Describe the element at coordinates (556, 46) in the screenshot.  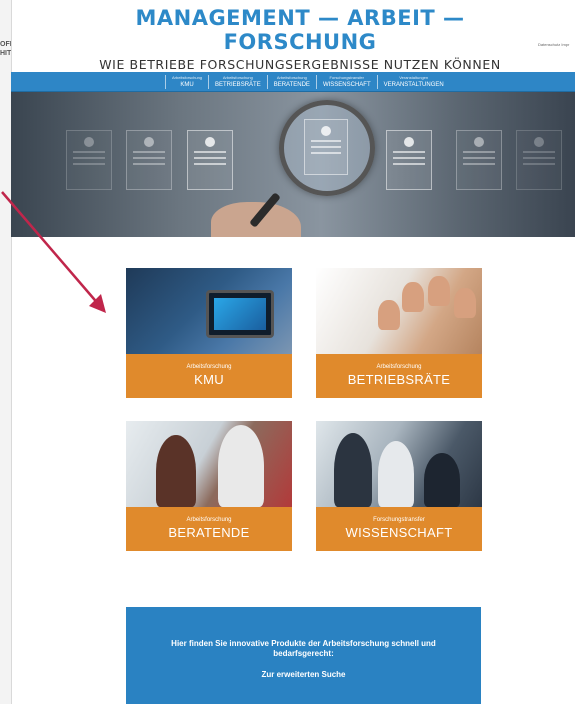
I see `top-right-links: Datenschutz Impr` at that location.